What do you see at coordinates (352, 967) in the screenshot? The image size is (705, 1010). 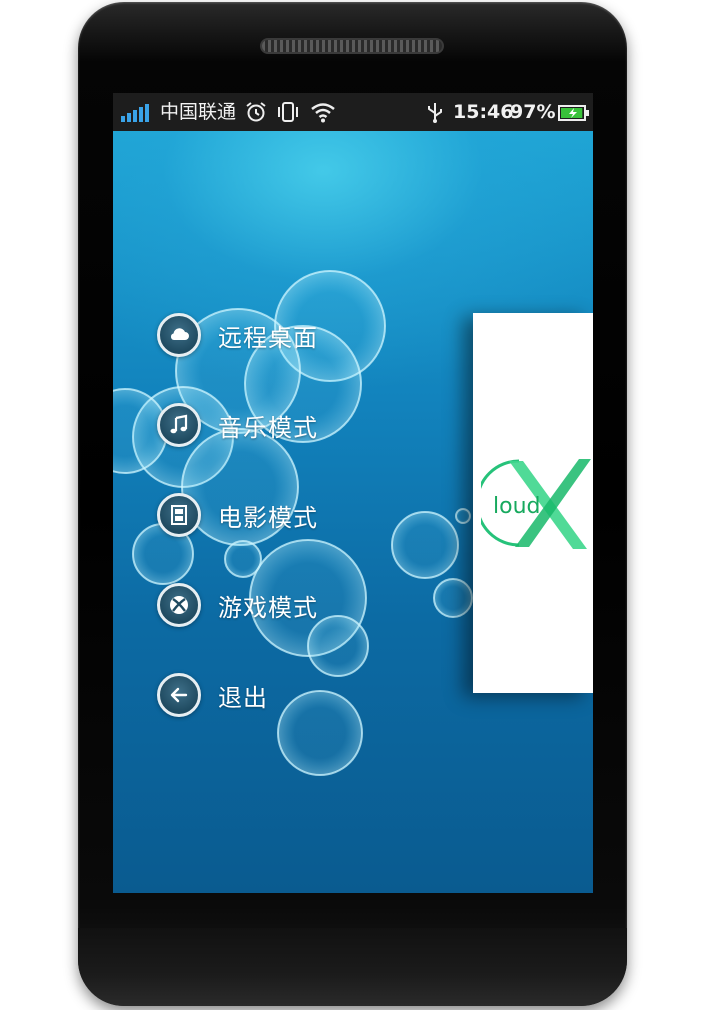 I see `phone-chin` at bounding box center [352, 967].